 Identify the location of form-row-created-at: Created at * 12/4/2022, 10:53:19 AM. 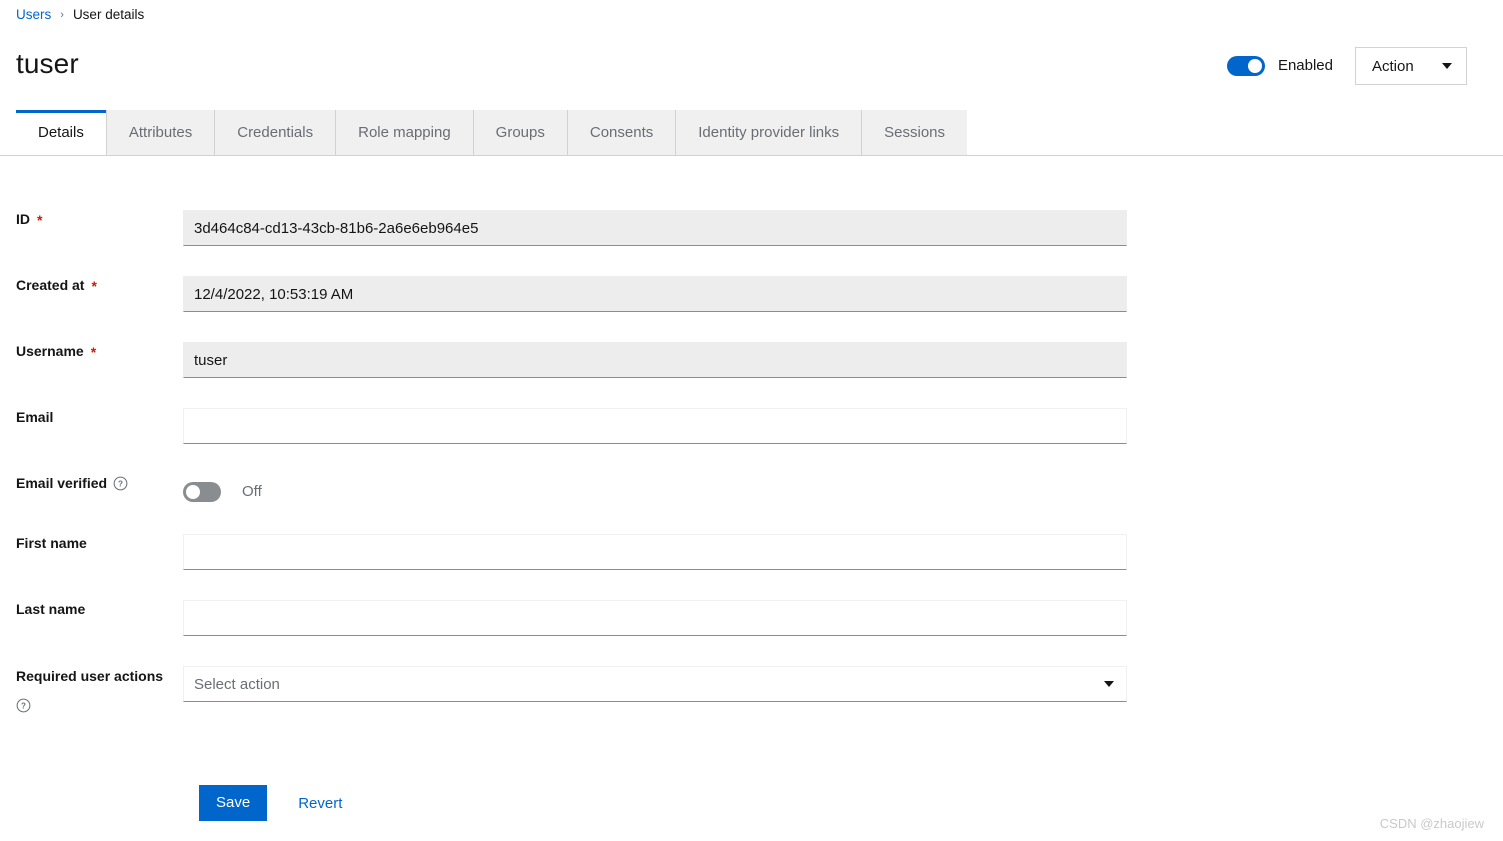
(751, 294).